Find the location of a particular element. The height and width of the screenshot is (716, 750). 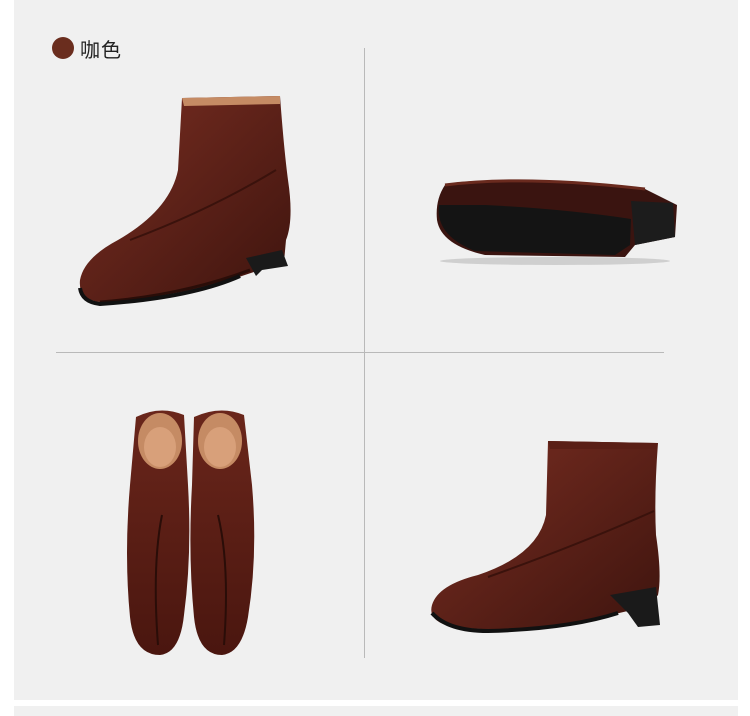

boot-sole-view is located at coordinates (556, 222).